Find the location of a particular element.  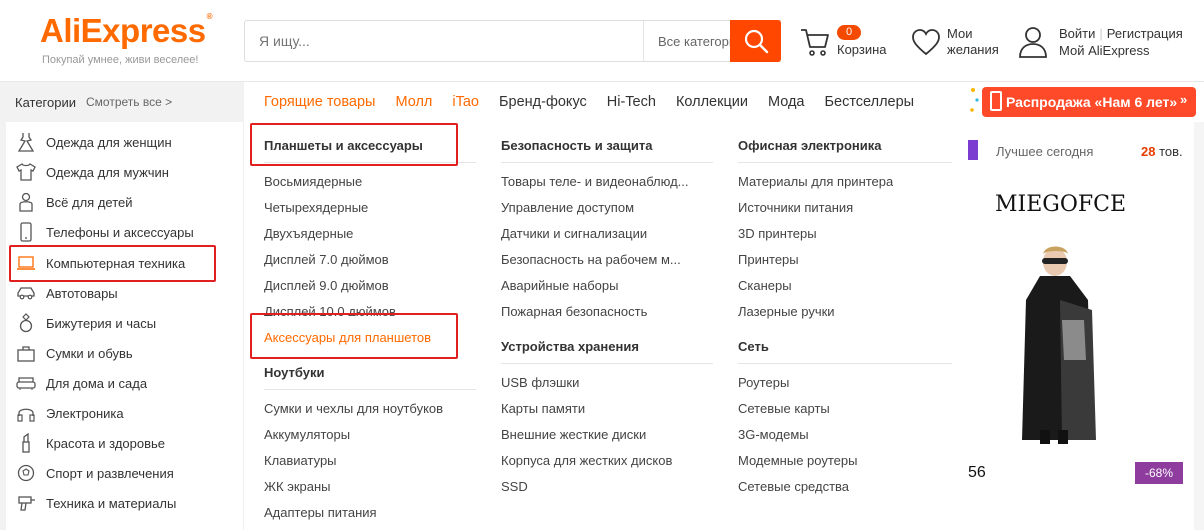

sidebar-item-tools: Техника и материалы is located at coordinates (122, 503).